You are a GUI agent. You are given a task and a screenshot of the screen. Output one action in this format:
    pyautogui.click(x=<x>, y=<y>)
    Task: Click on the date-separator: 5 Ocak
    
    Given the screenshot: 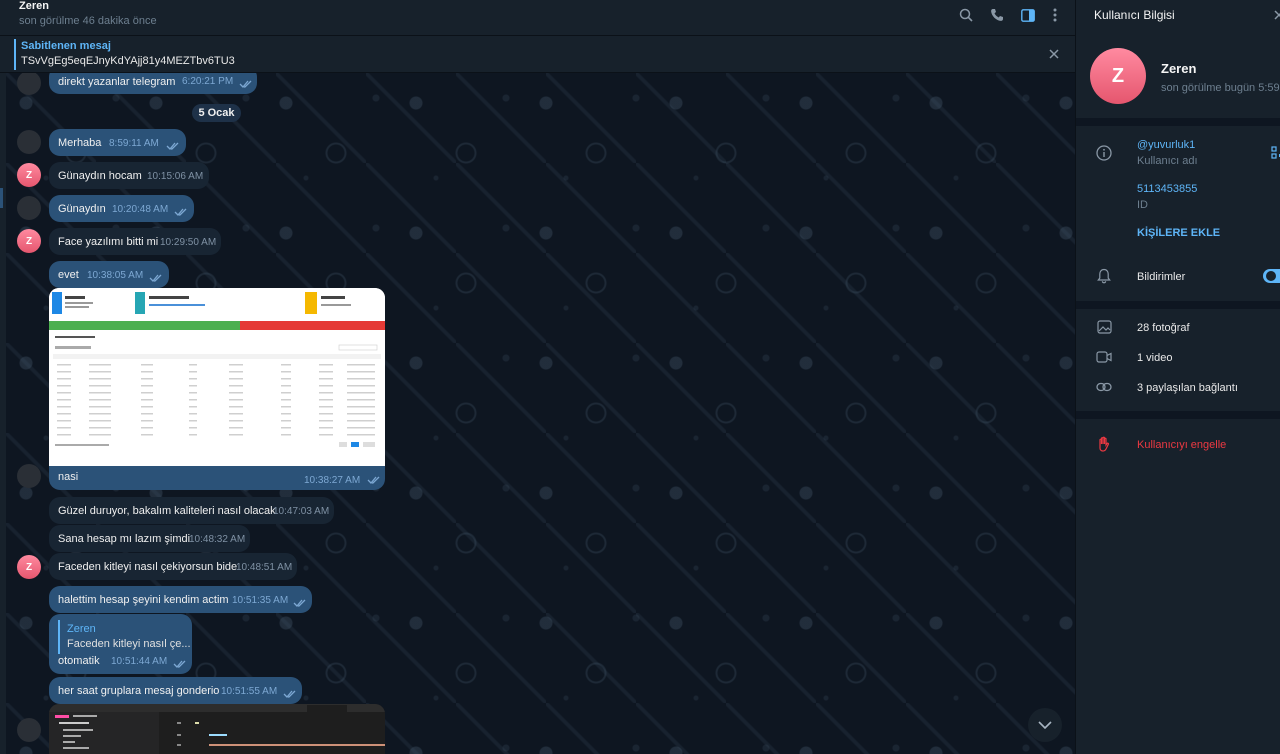 What is the action you would take?
    pyautogui.click(x=216, y=113)
    